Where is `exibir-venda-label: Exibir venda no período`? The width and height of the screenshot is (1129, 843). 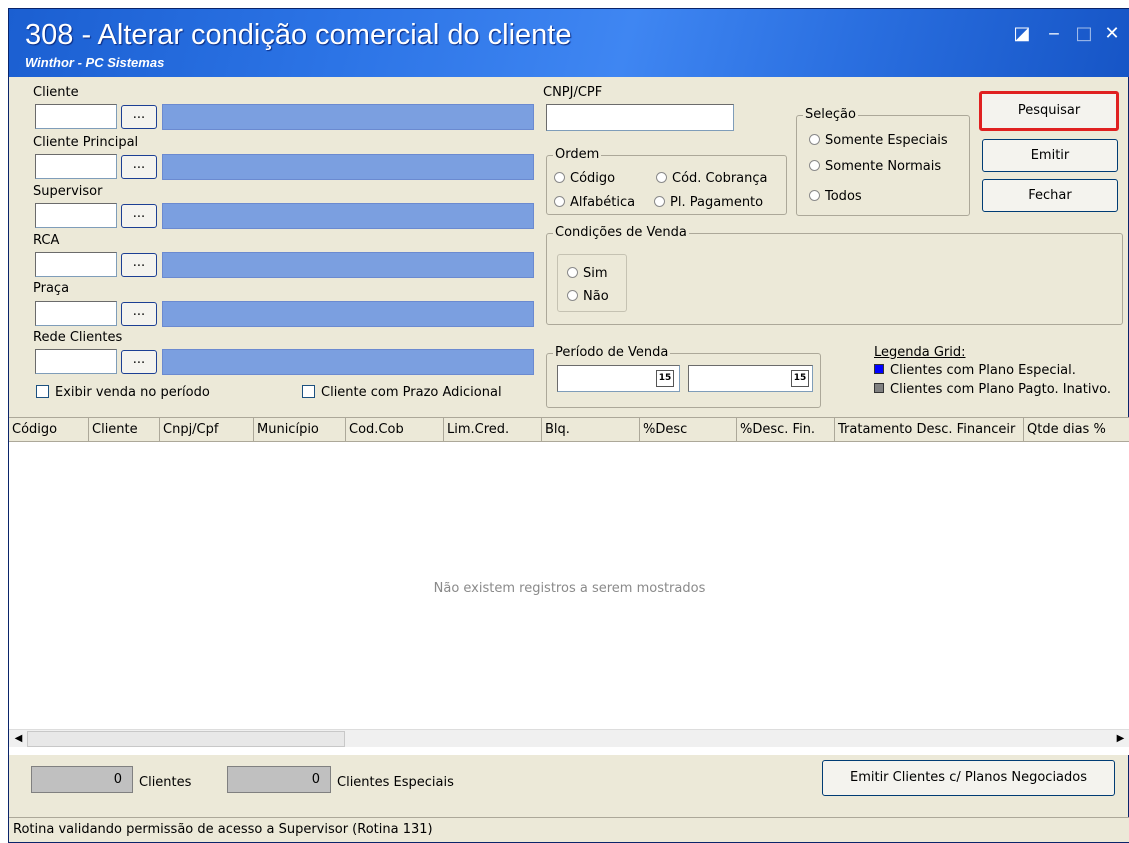 exibir-venda-label: Exibir venda no período is located at coordinates (132, 392).